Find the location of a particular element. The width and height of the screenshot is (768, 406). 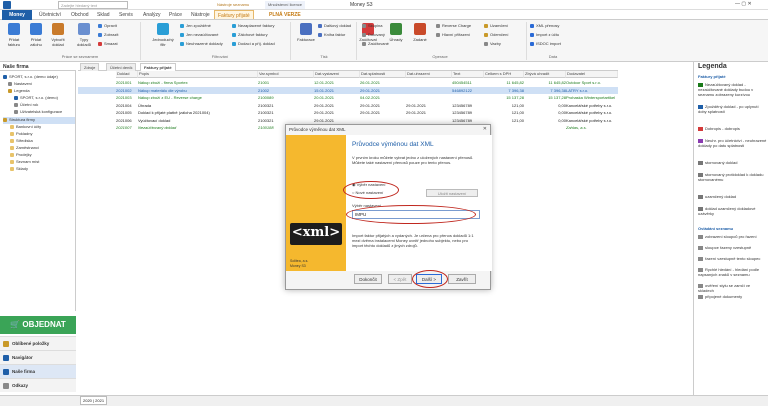

tree-item: Legenda is located at coordinates (19, 91).